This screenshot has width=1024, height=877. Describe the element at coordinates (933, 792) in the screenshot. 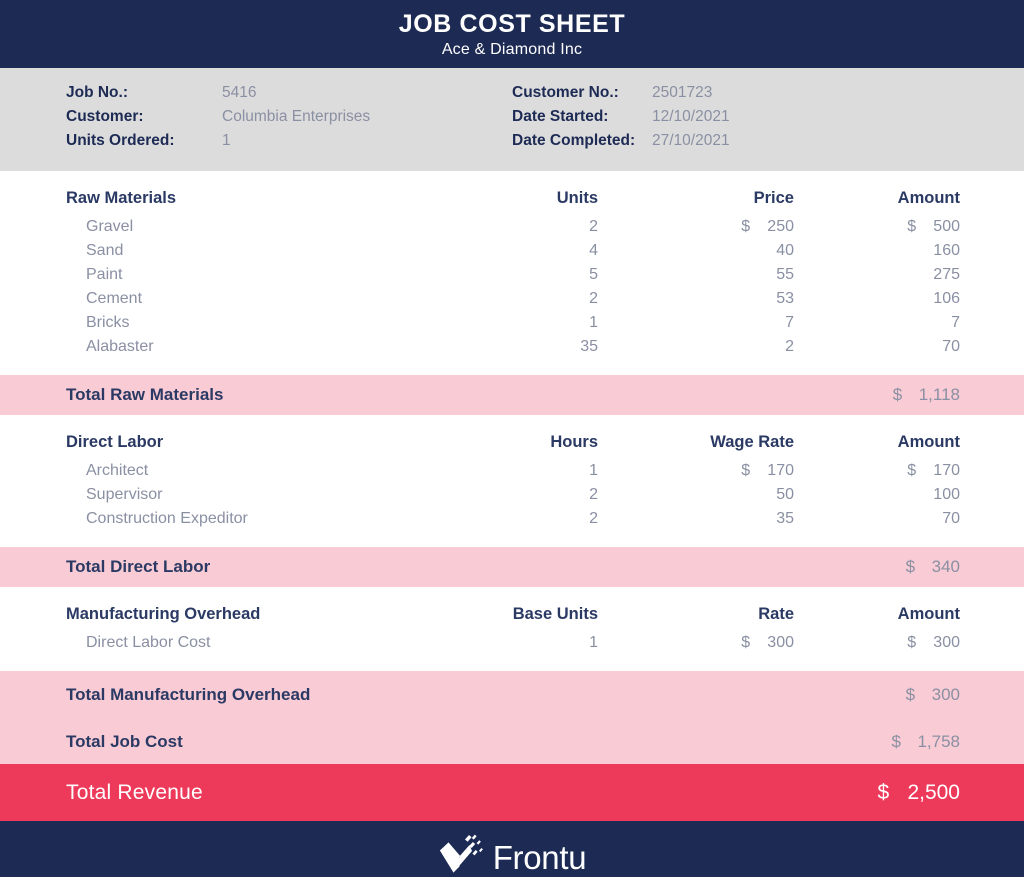

I see `amount-value: 2,500` at that location.